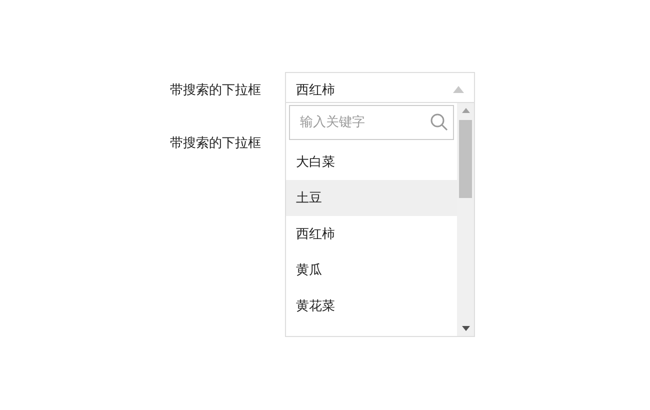 The image size is (650, 410). I want to click on caret-icon, so click(458, 89).